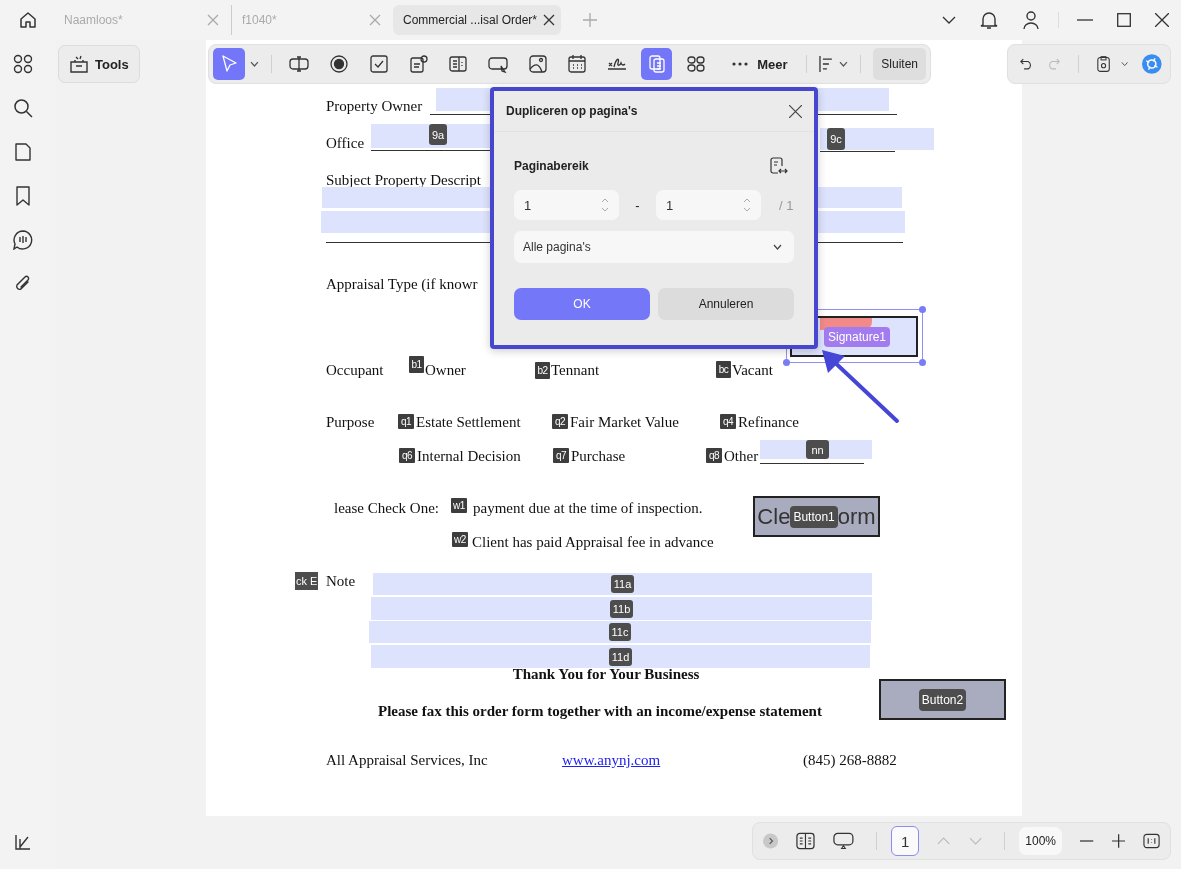  I want to click on option-label: payment due at the time of inspection., so click(588, 508).